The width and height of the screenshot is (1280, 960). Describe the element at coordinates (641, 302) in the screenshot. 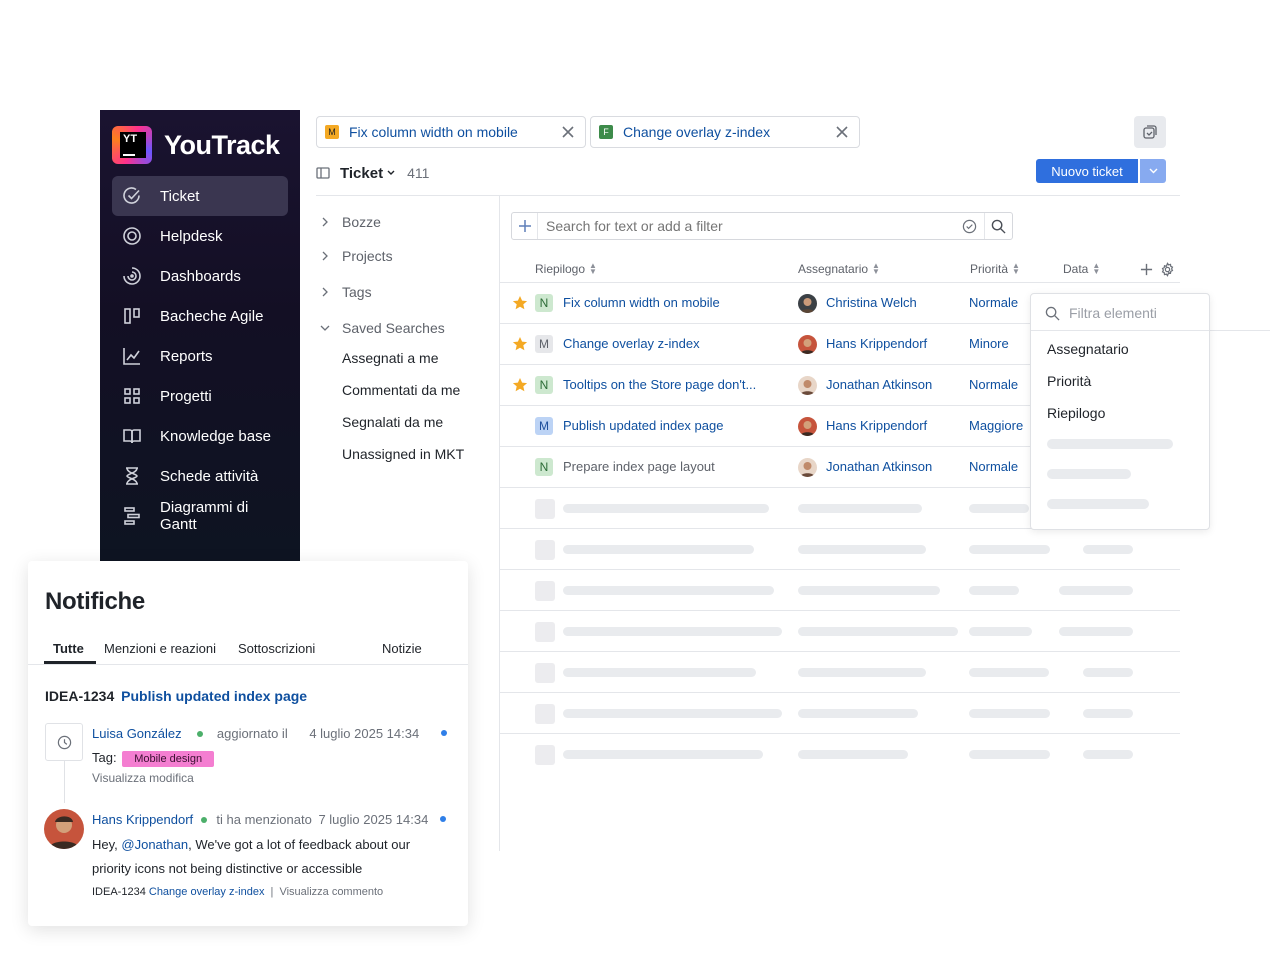

I see `issue-summary: Fix column width on mobile` at that location.